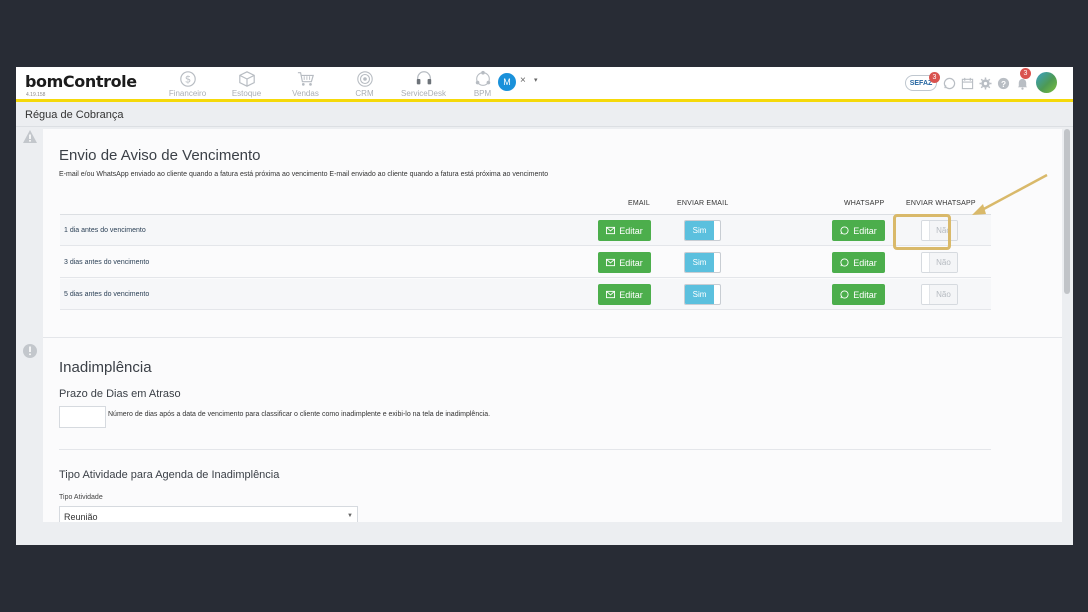 The width and height of the screenshot is (1088, 612). Describe the element at coordinates (922, 232) in the screenshot. I see `highlight-box` at that location.